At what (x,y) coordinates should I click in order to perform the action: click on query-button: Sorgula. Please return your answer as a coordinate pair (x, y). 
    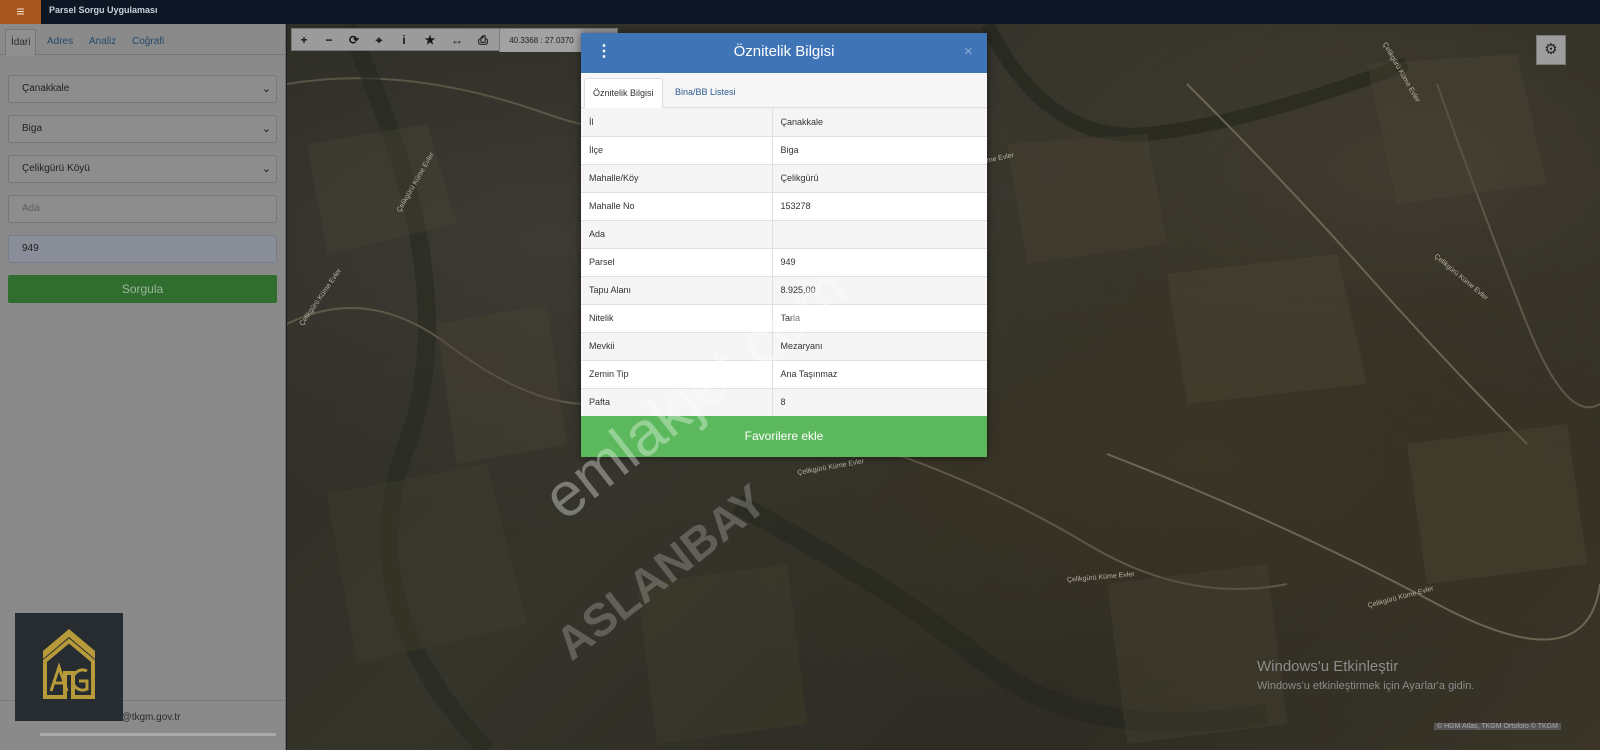
    Looking at the image, I should click on (142, 289).